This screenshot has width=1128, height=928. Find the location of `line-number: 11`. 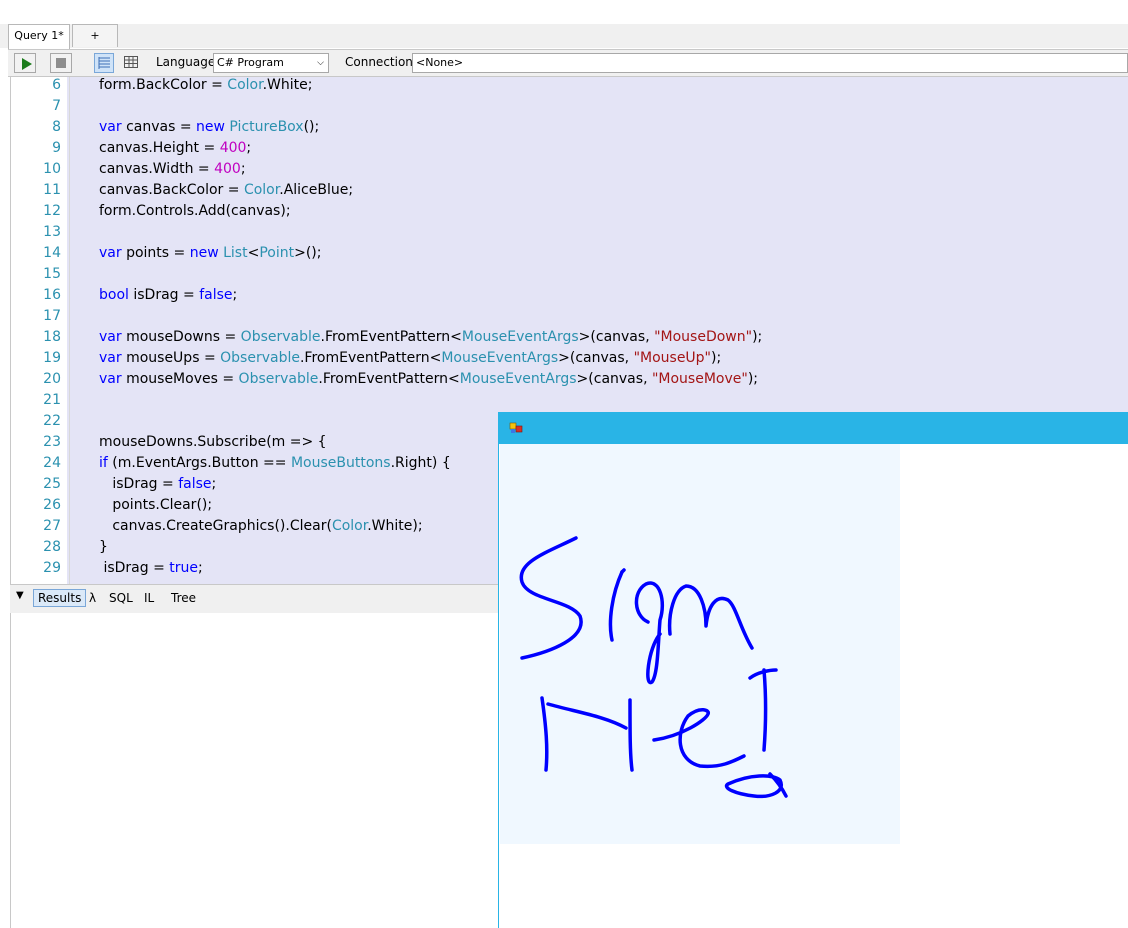

line-number: 11 is located at coordinates (52, 190).